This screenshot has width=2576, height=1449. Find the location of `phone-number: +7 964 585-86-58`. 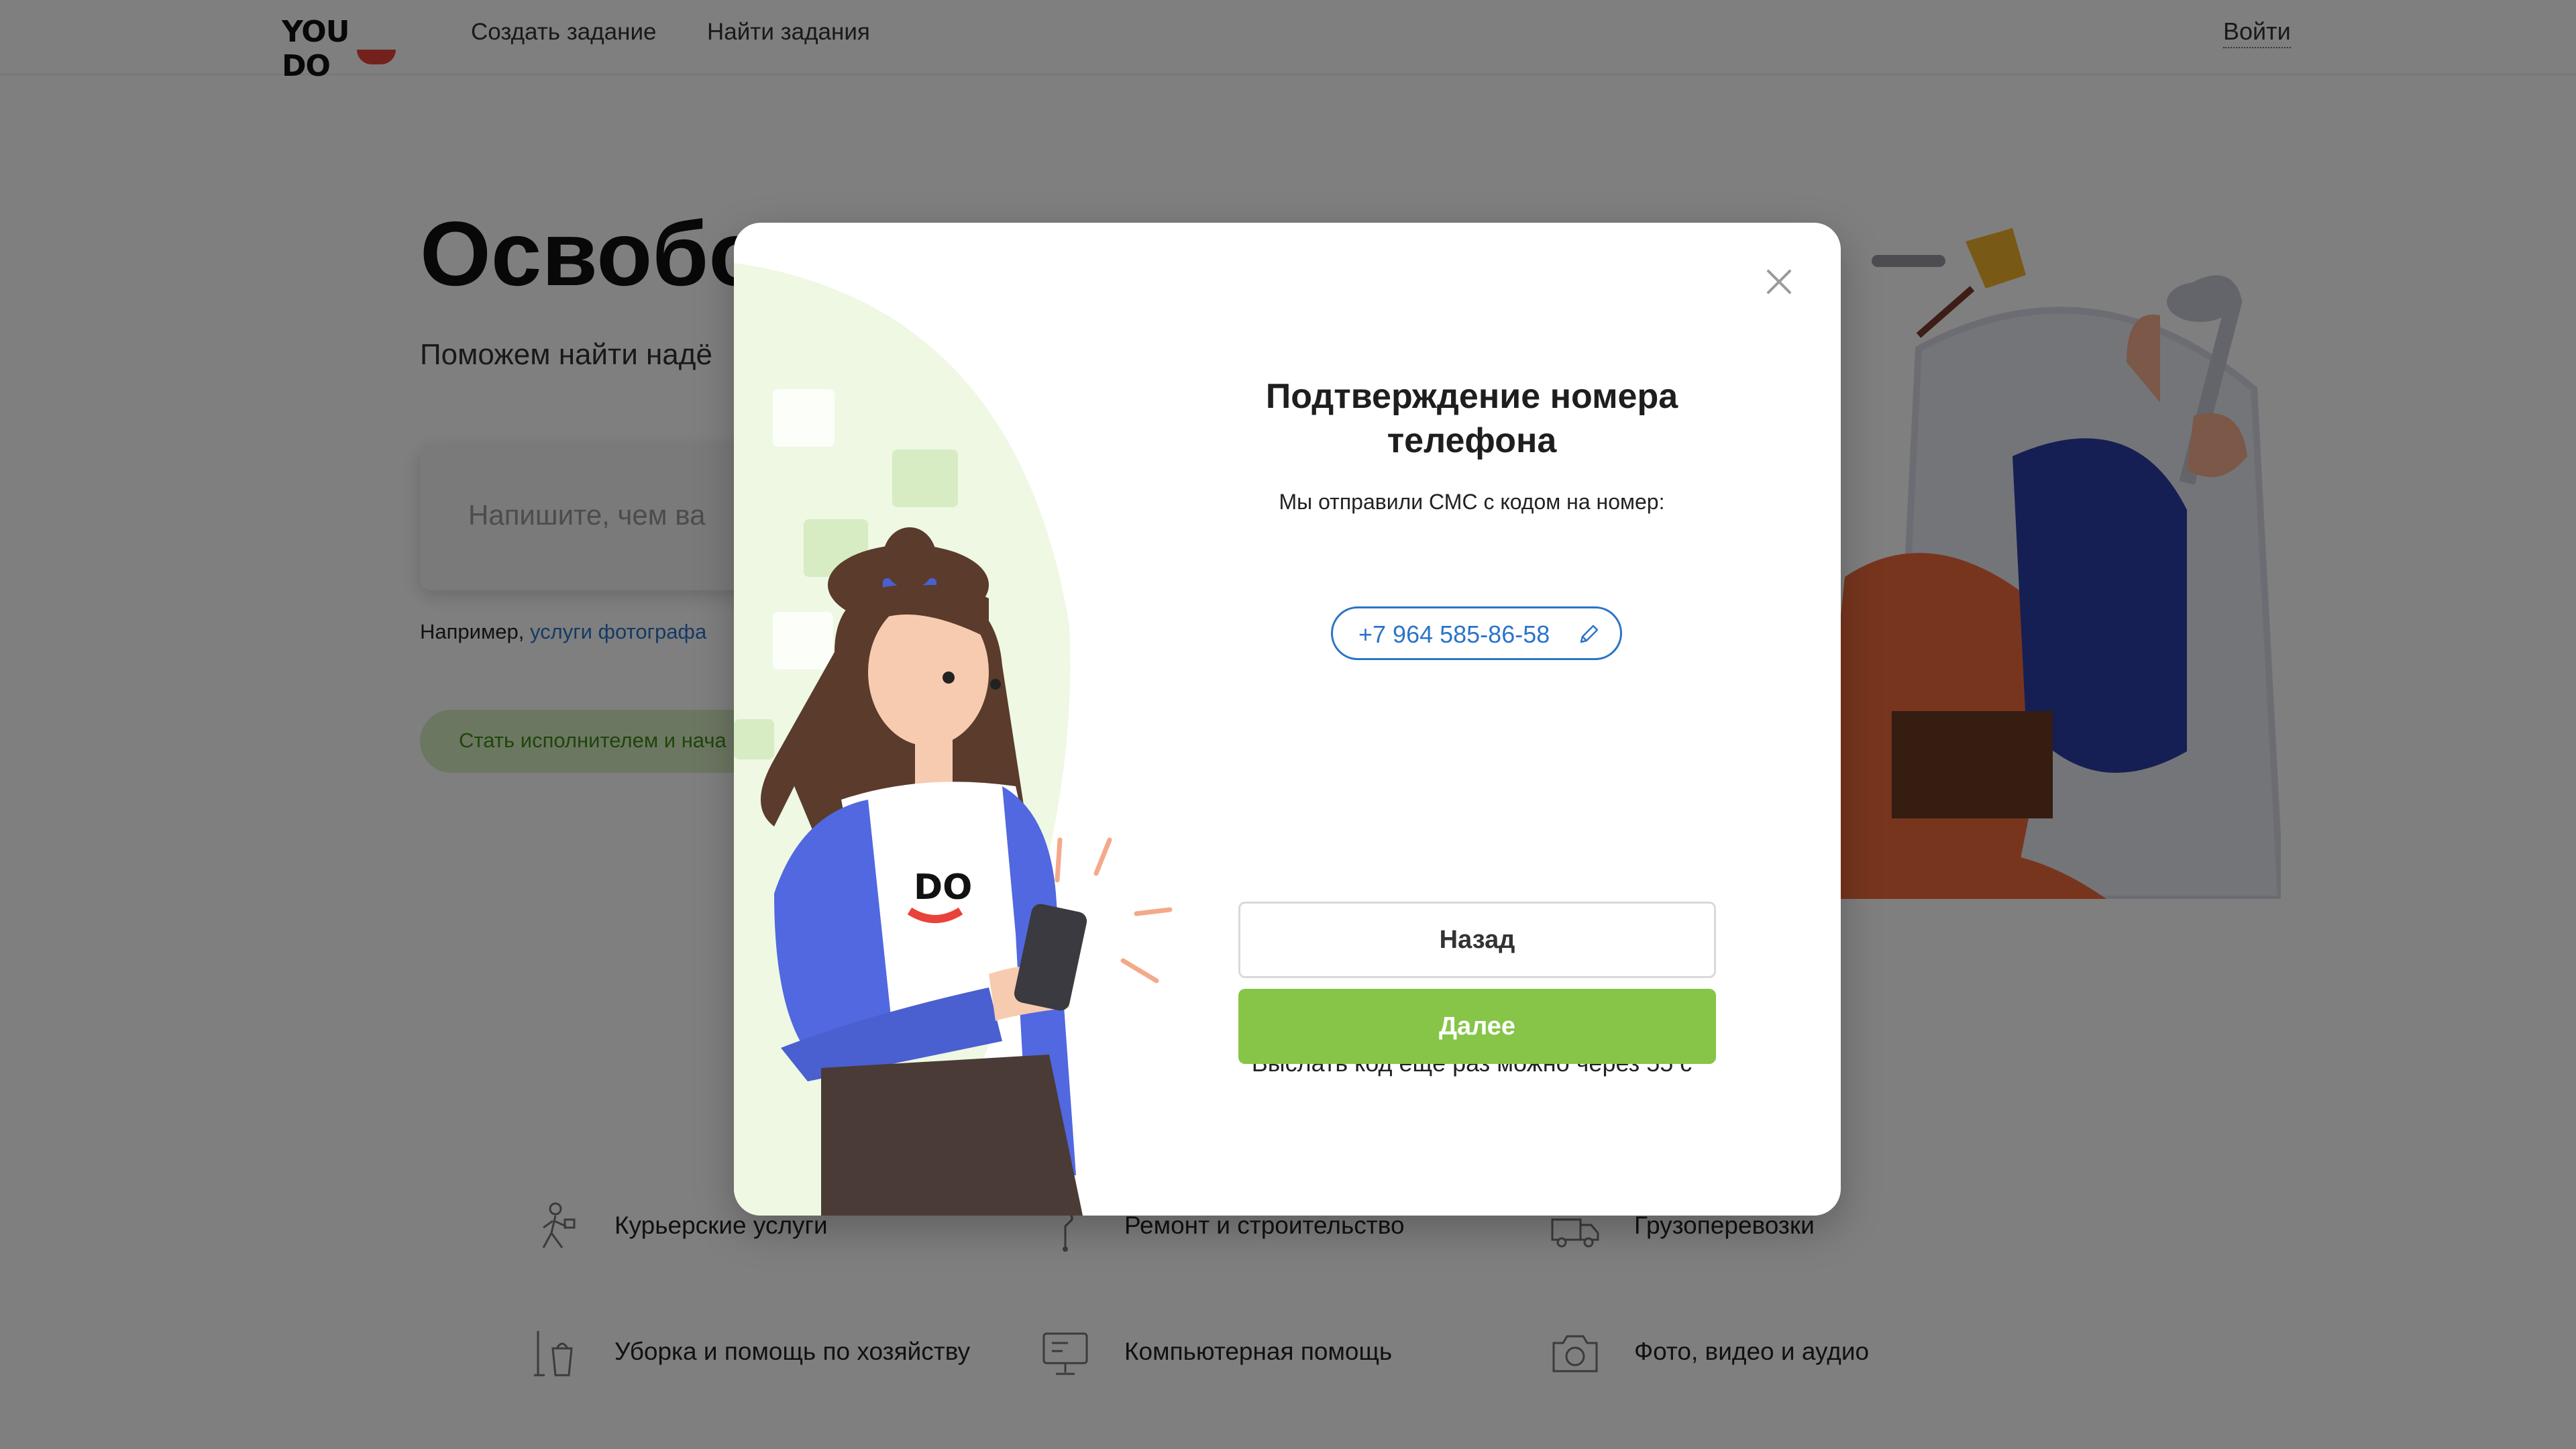

phone-number: +7 964 585-86-58 is located at coordinates (1454, 634).